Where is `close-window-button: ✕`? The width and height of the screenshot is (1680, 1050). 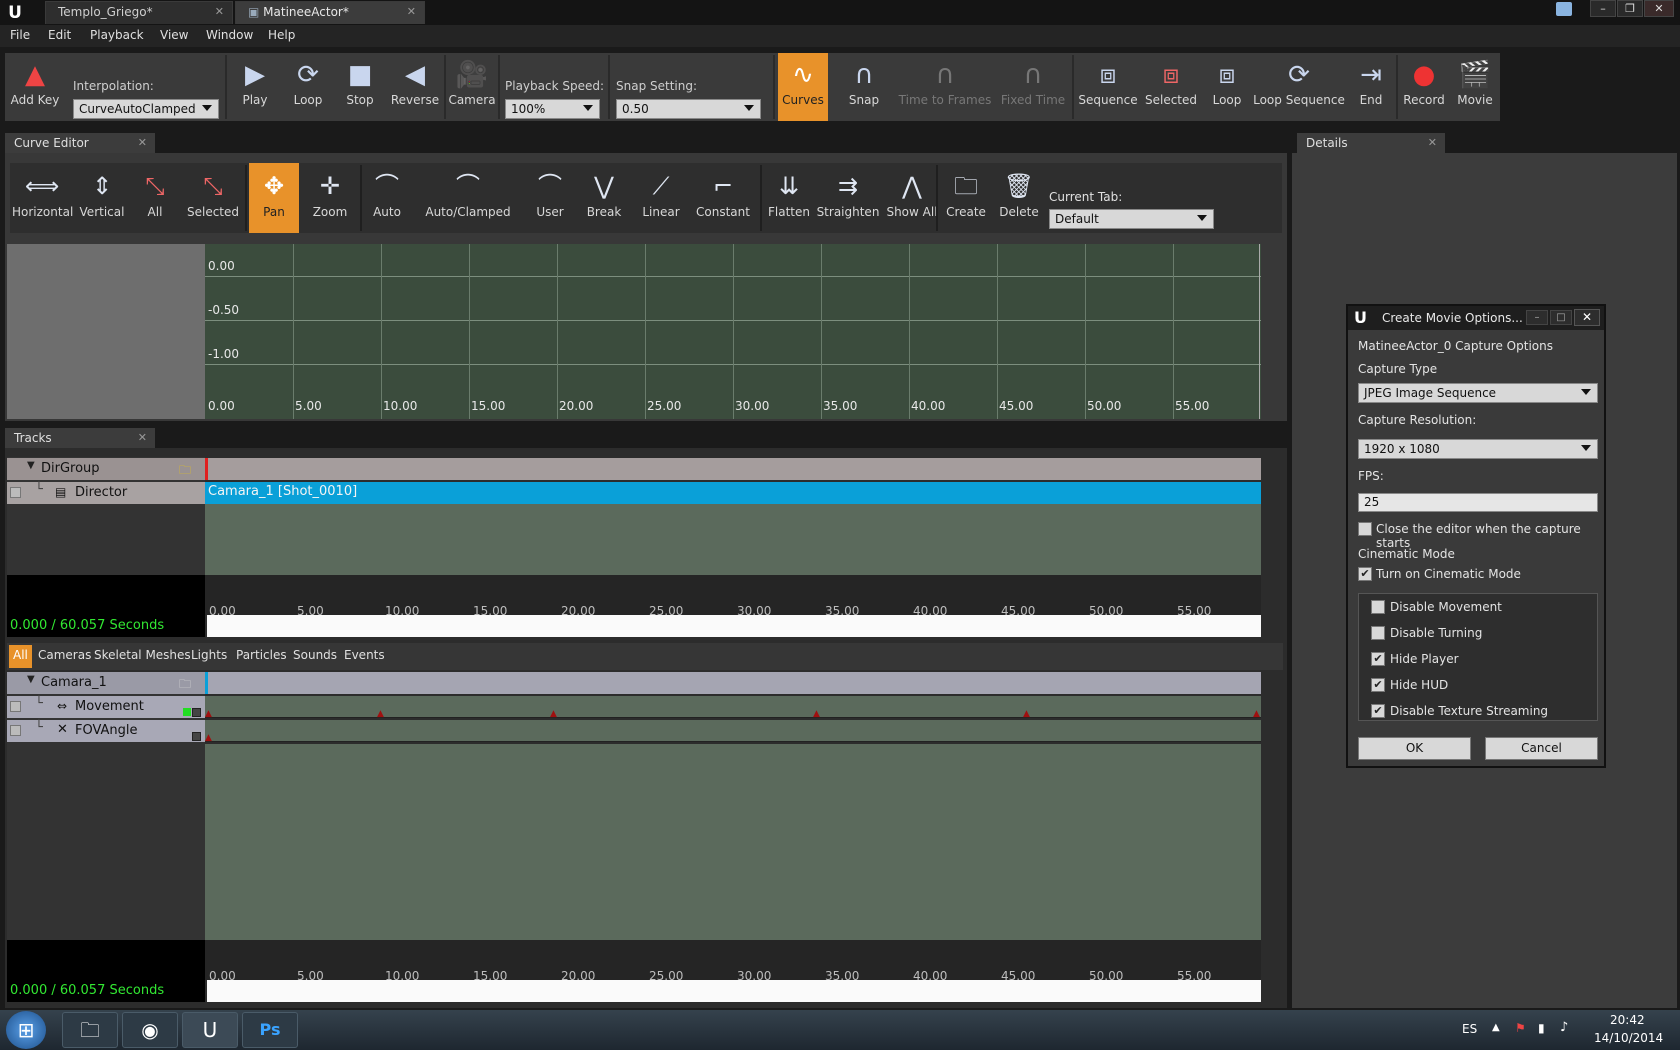 close-window-button: ✕ is located at coordinates (1659, 8).